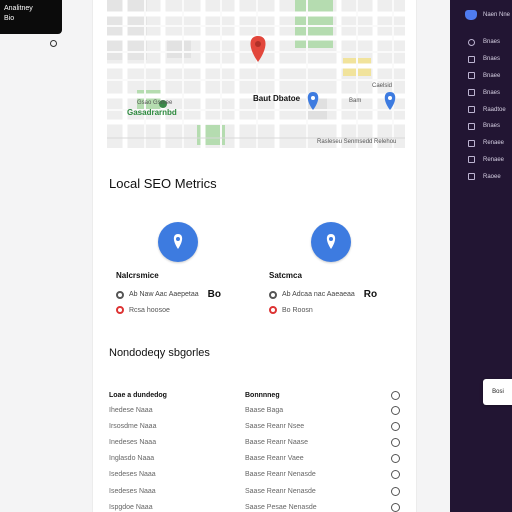  What do you see at coordinates (357, 142) in the screenshot?
I see `map-footer-text: Rasleseu Senmsedd Relehou` at bounding box center [357, 142].